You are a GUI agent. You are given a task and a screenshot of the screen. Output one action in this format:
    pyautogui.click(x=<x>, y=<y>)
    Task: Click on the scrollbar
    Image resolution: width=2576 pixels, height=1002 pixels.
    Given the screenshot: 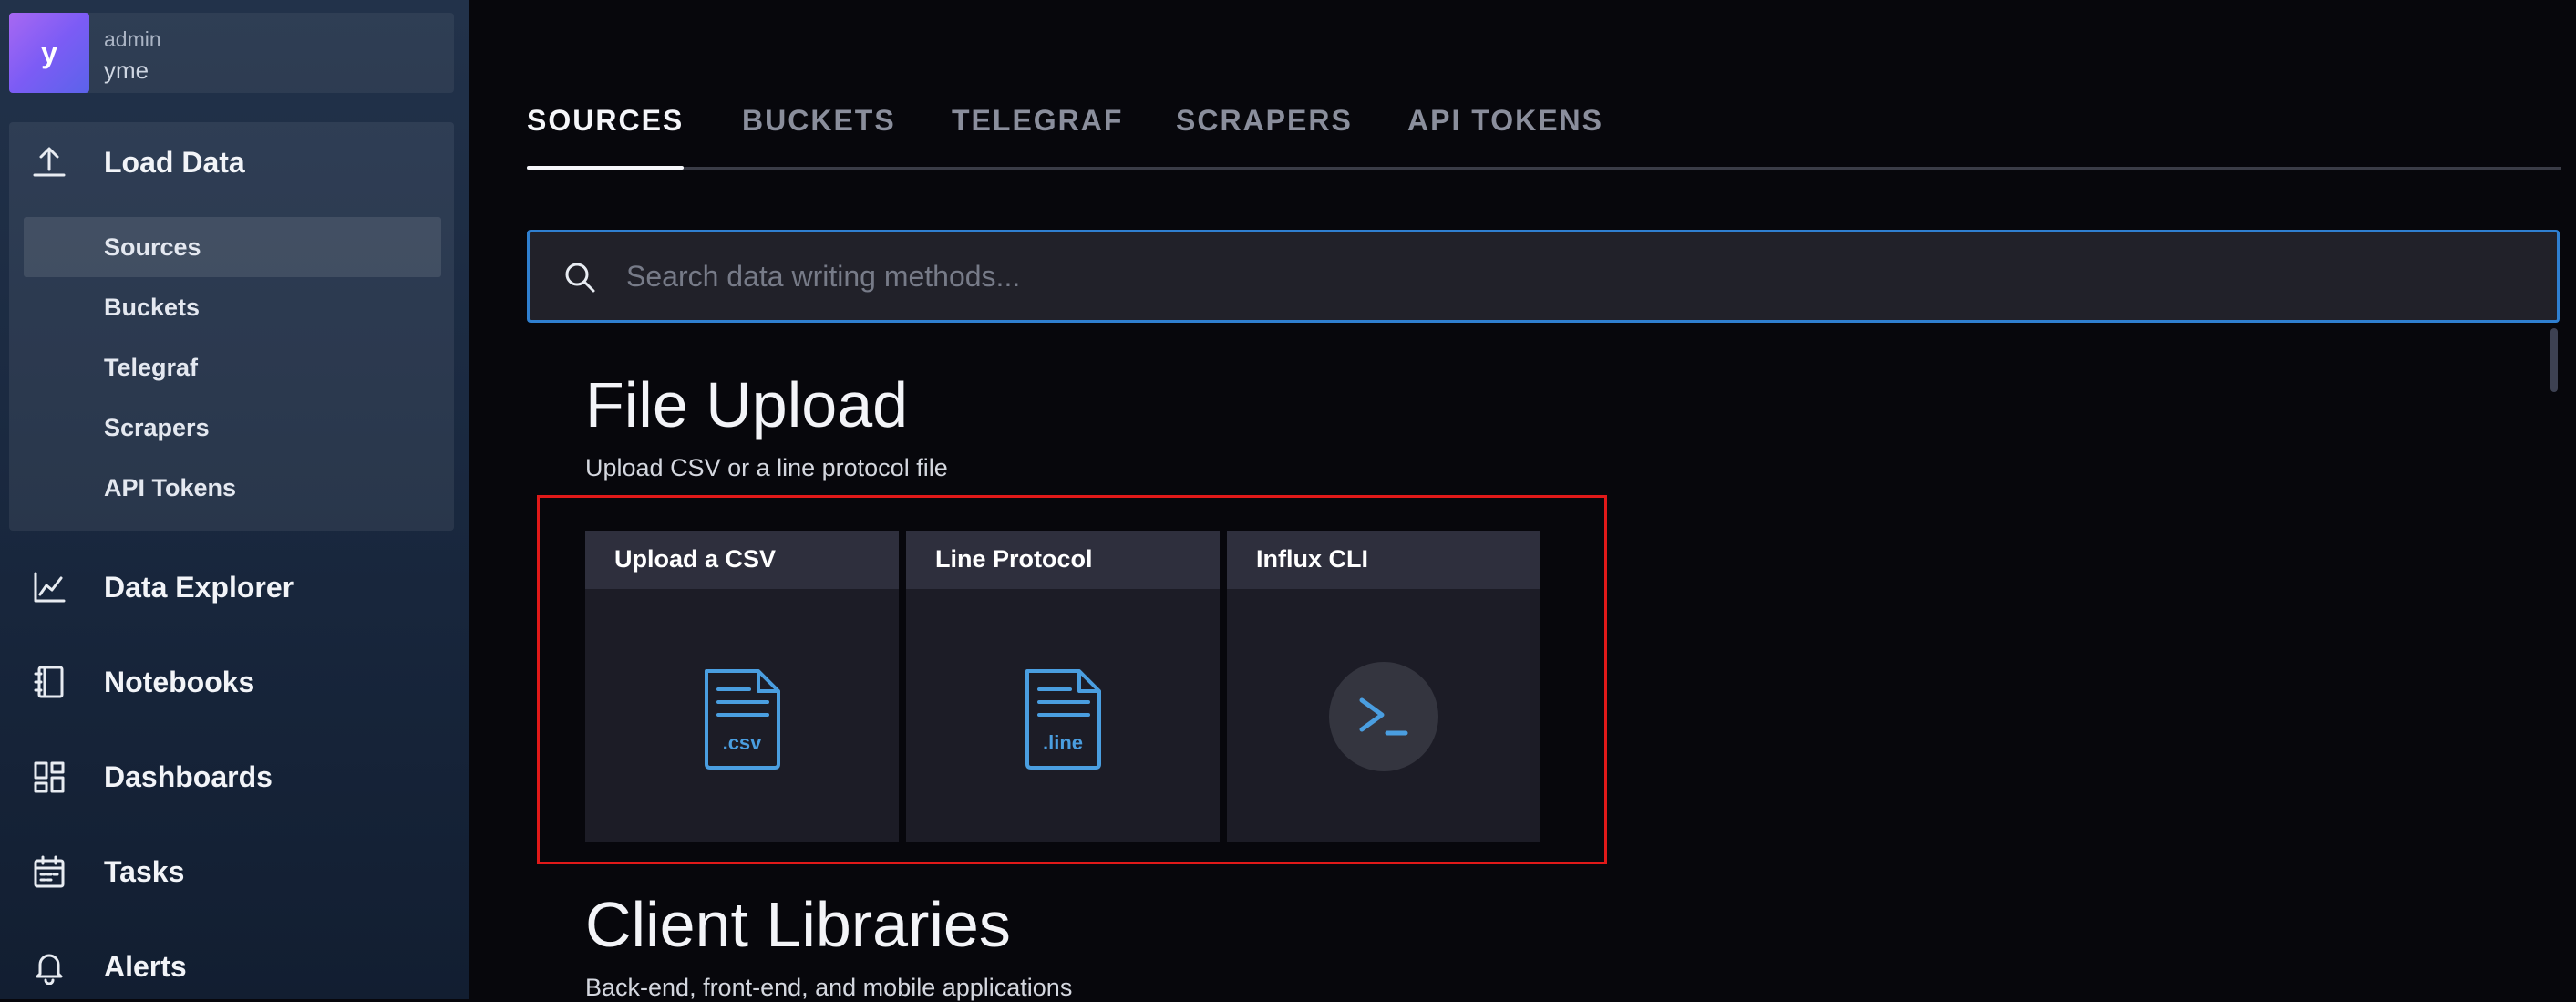 What is the action you would take?
    pyautogui.click(x=2554, y=360)
    